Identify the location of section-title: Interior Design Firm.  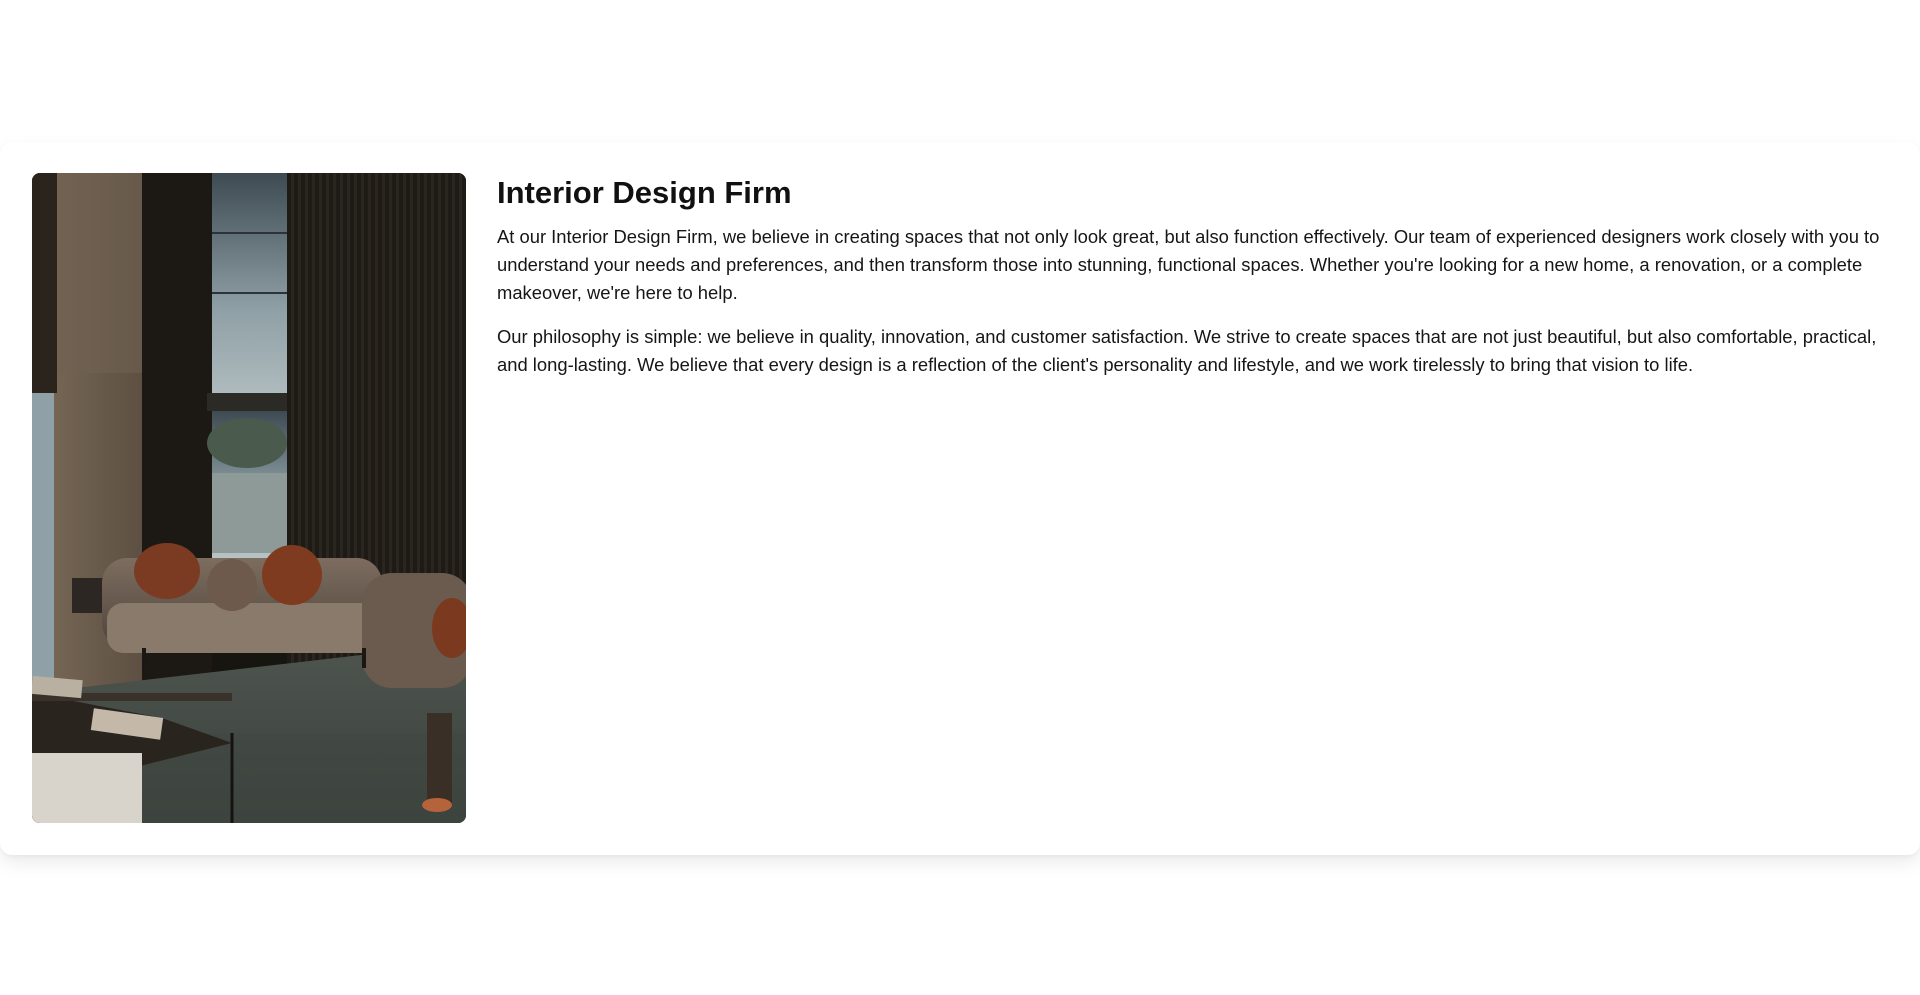
(644, 192).